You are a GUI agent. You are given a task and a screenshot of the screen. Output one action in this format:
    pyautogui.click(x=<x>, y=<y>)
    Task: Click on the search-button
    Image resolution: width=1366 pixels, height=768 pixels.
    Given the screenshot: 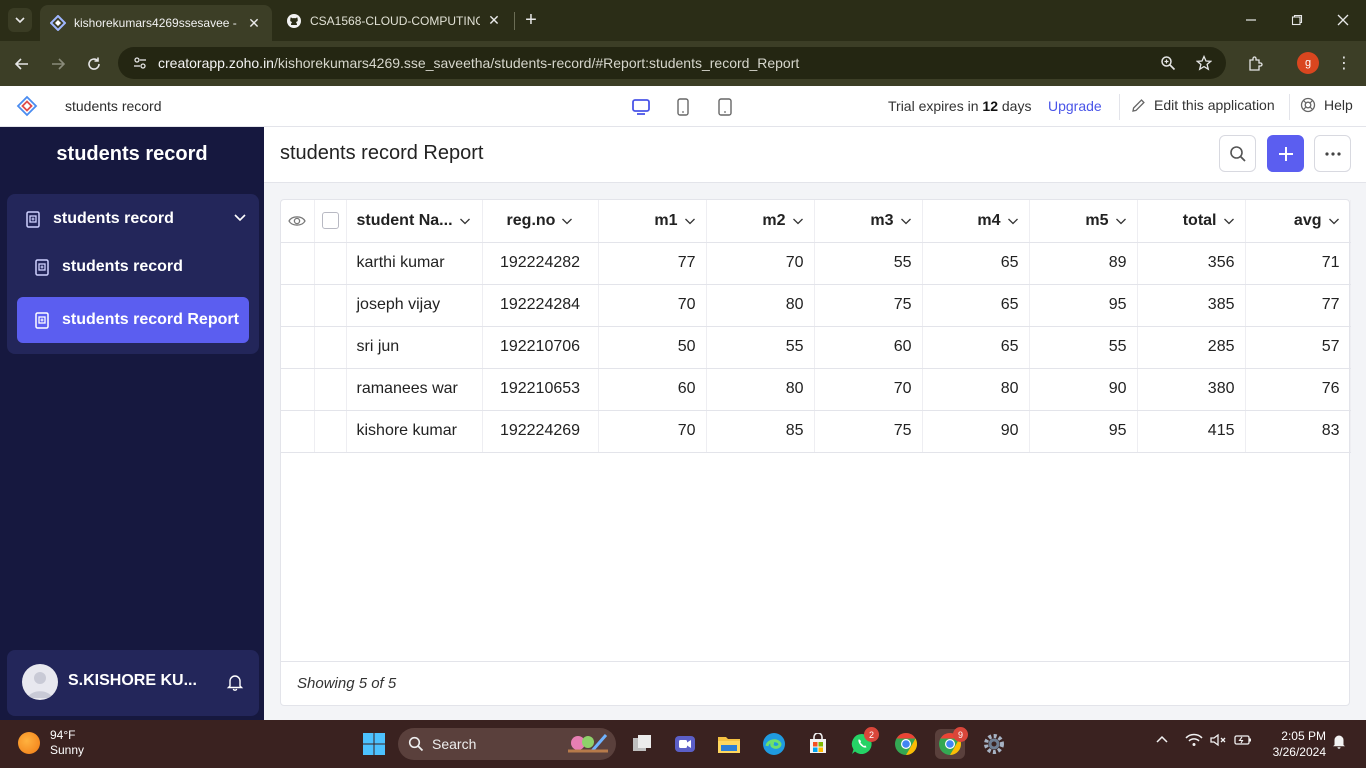 What is the action you would take?
    pyautogui.click(x=1237, y=153)
    